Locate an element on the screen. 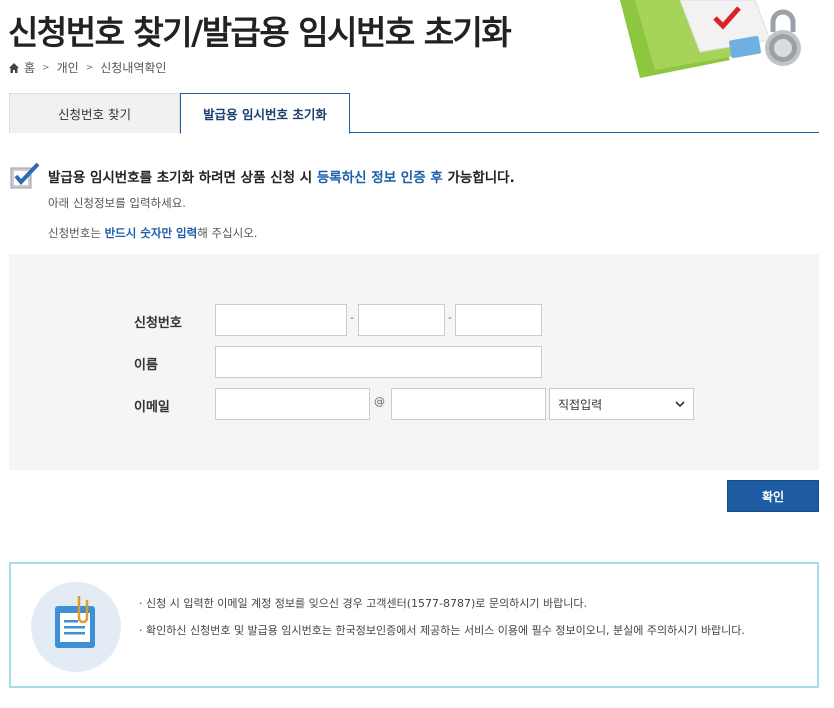 The image size is (834, 708). name-field is located at coordinates (378, 362).